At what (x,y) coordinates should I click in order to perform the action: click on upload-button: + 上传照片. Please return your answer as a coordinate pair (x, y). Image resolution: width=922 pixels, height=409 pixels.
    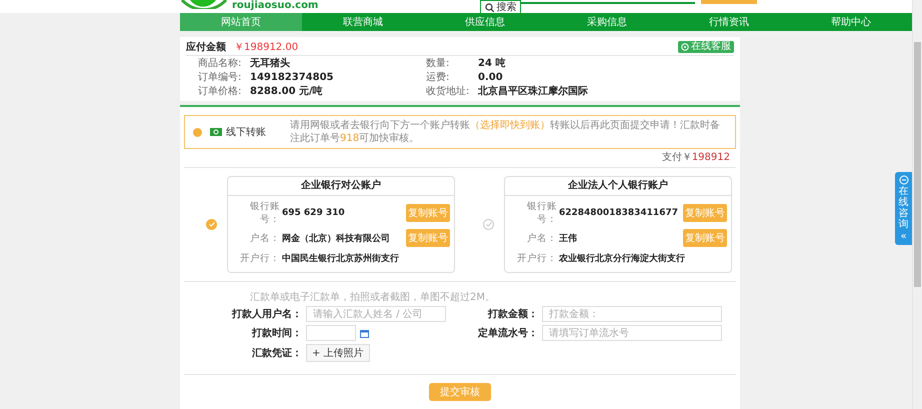
    Looking at the image, I should click on (338, 353).